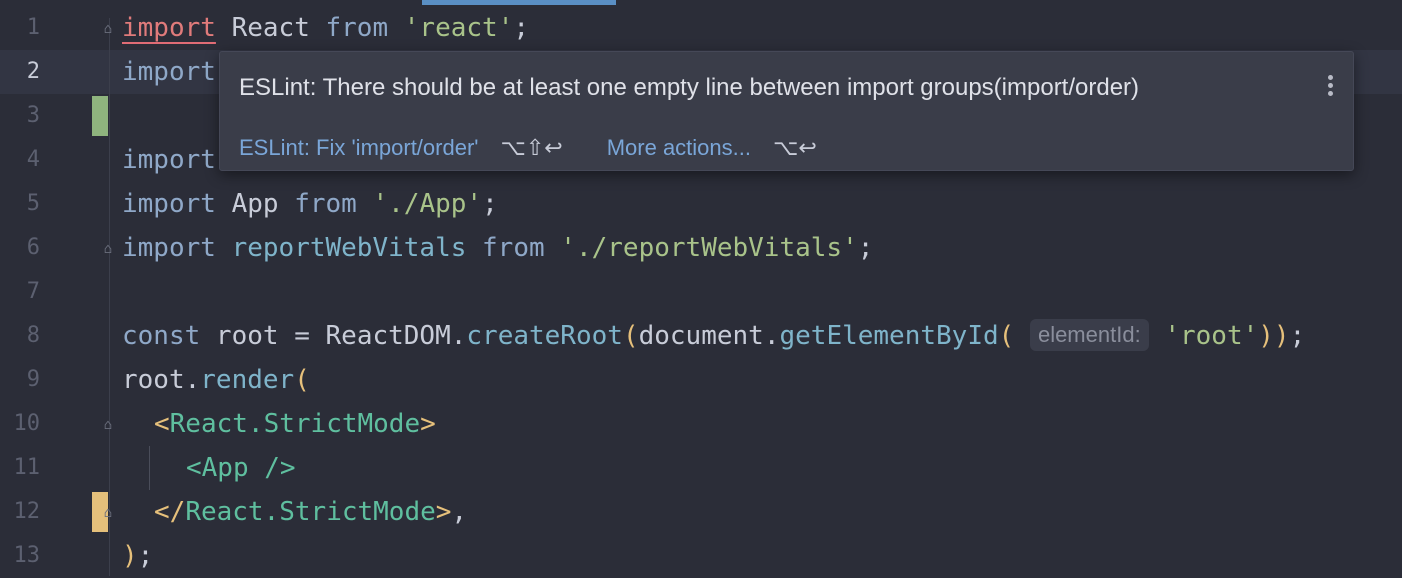 This screenshot has width=1402, height=578. I want to click on function-call: createRoot, so click(544, 336).